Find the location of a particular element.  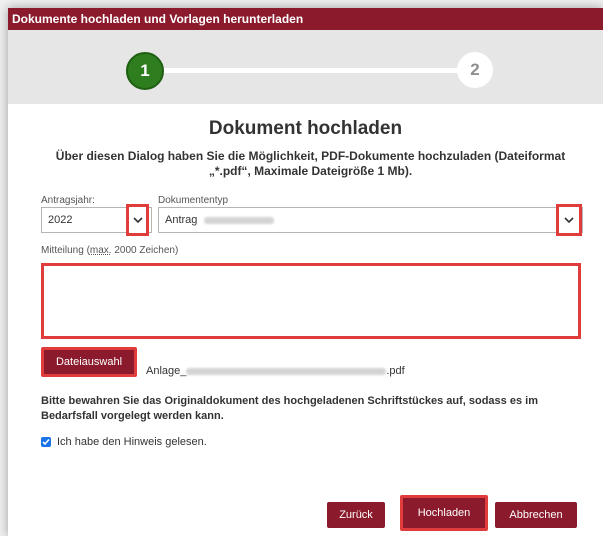

doctype-dropdown-toggle is located at coordinates (569, 220).